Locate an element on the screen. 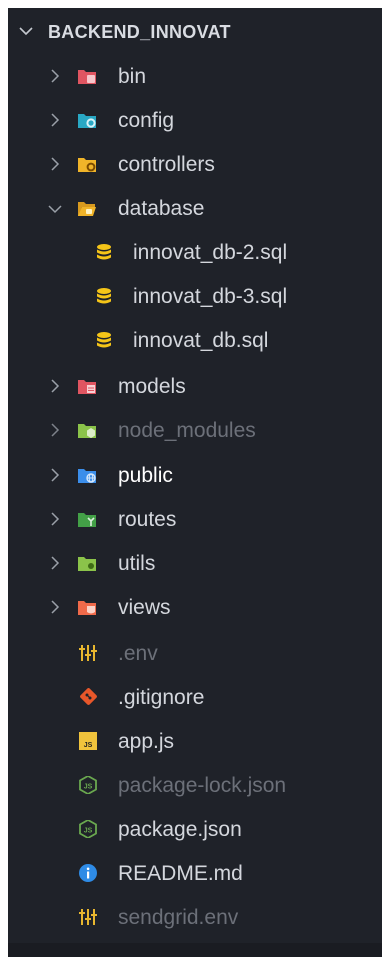 The image size is (382, 957). tree-label: package.json is located at coordinates (180, 829).